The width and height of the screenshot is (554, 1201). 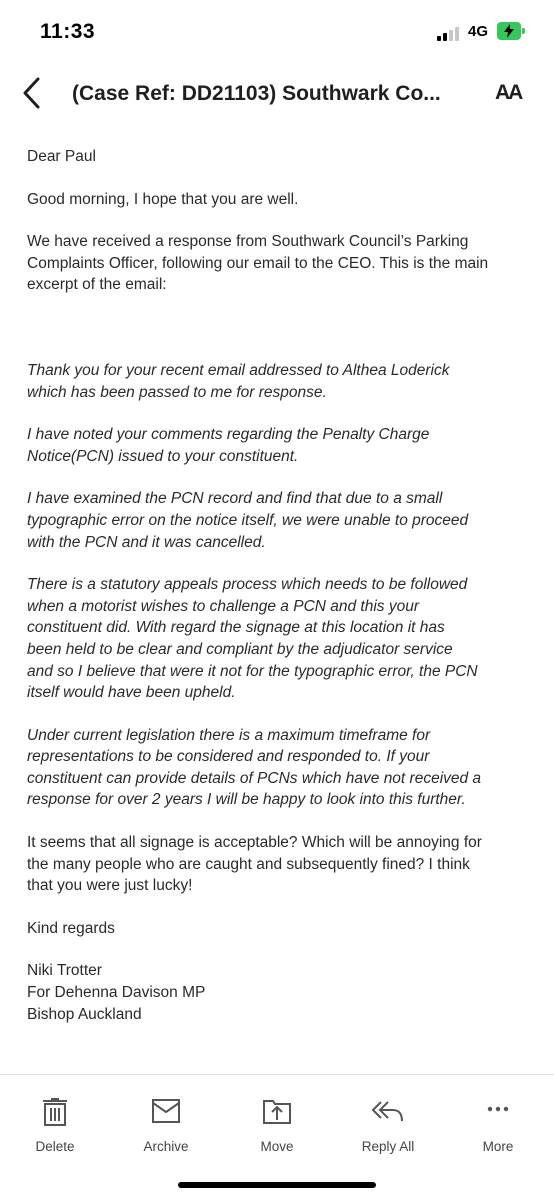 What do you see at coordinates (509, 93) in the screenshot?
I see `text-size-button: AA` at bounding box center [509, 93].